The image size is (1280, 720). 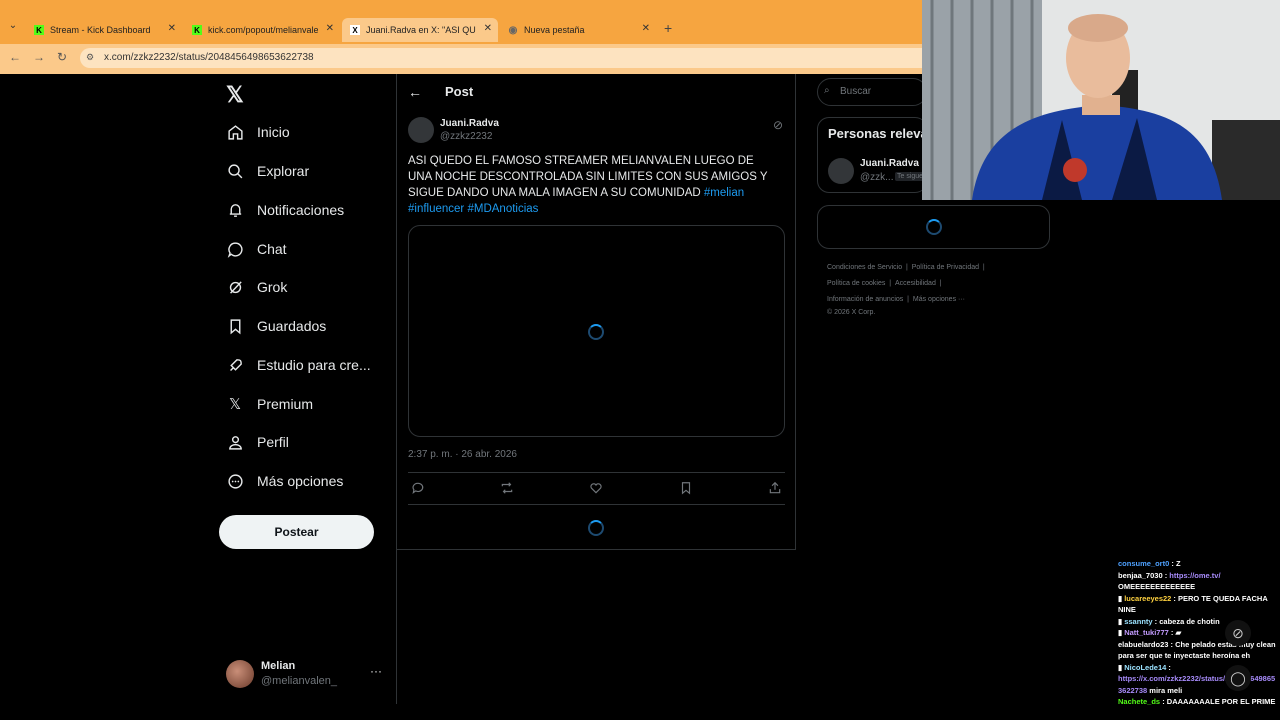 I want to click on post-button: Postear, so click(x=296, y=532).